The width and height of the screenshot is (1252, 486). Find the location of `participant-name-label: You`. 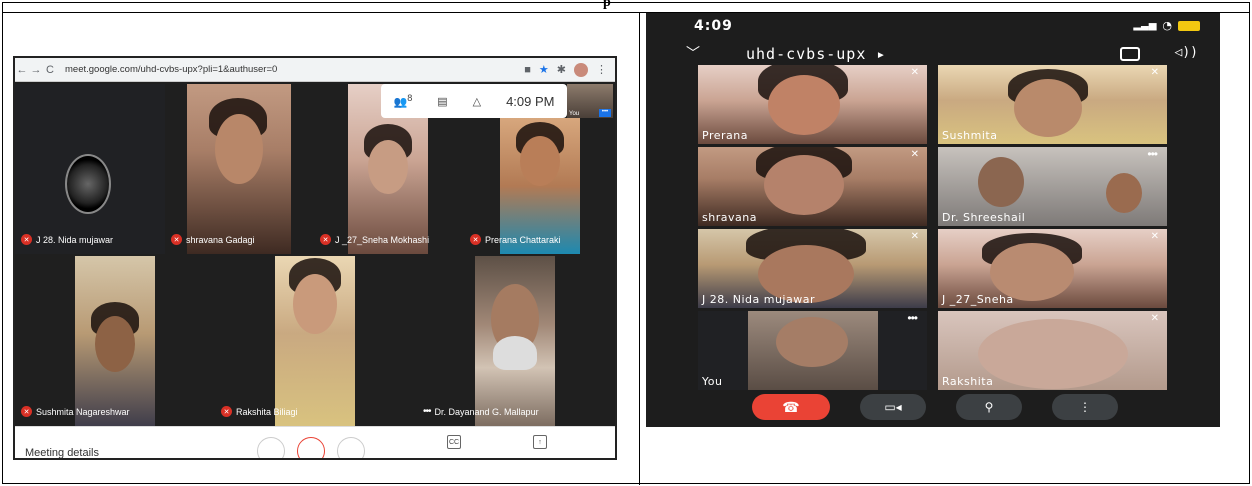

participant-name-label: You is located at coordinates (712, 381).